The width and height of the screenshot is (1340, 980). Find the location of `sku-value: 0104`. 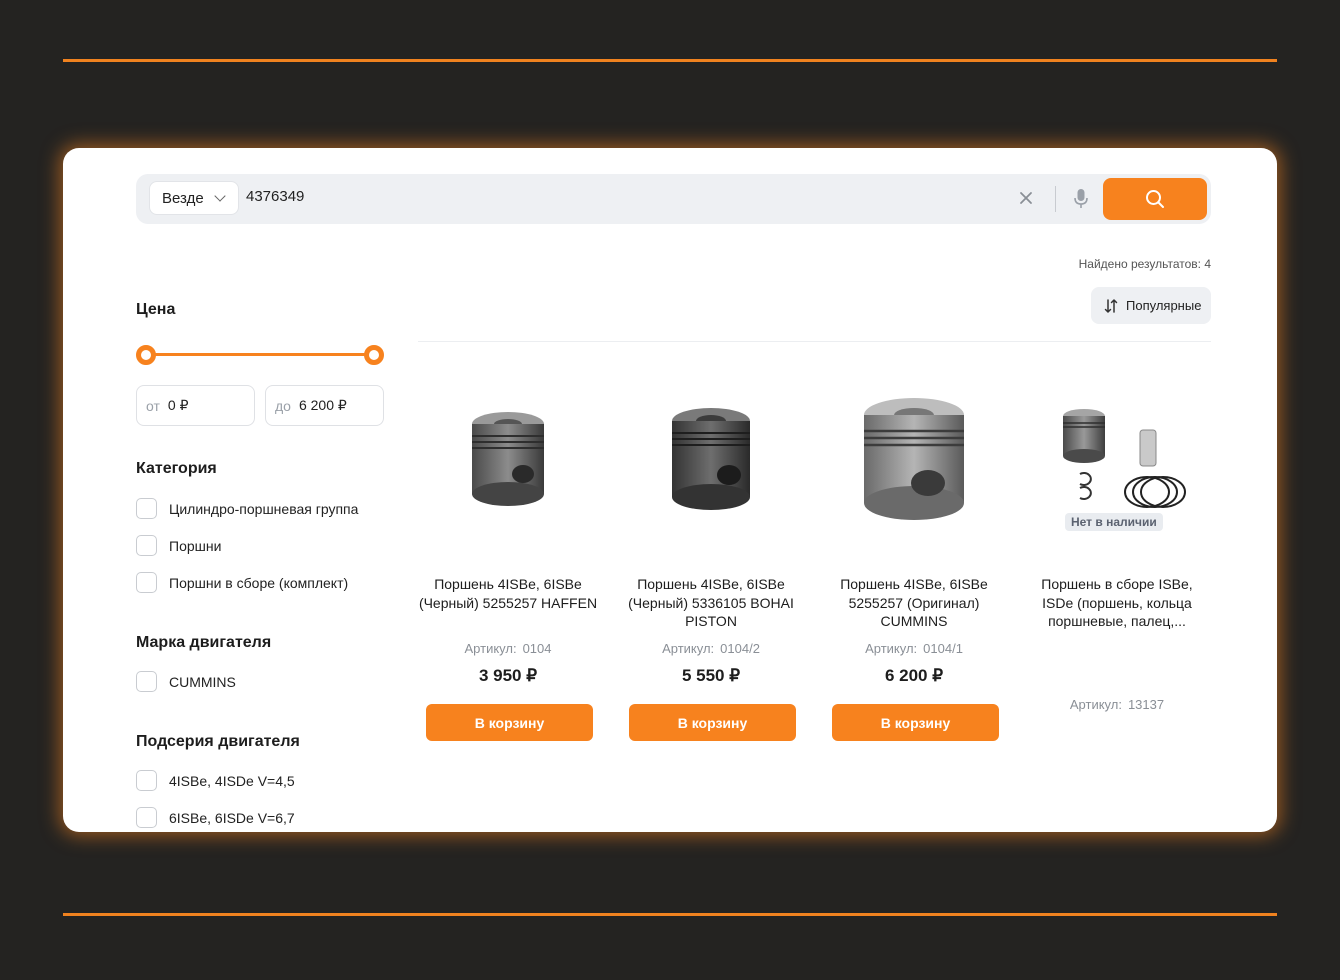

sku-value: 0104 is located at coordinates (537, 648).